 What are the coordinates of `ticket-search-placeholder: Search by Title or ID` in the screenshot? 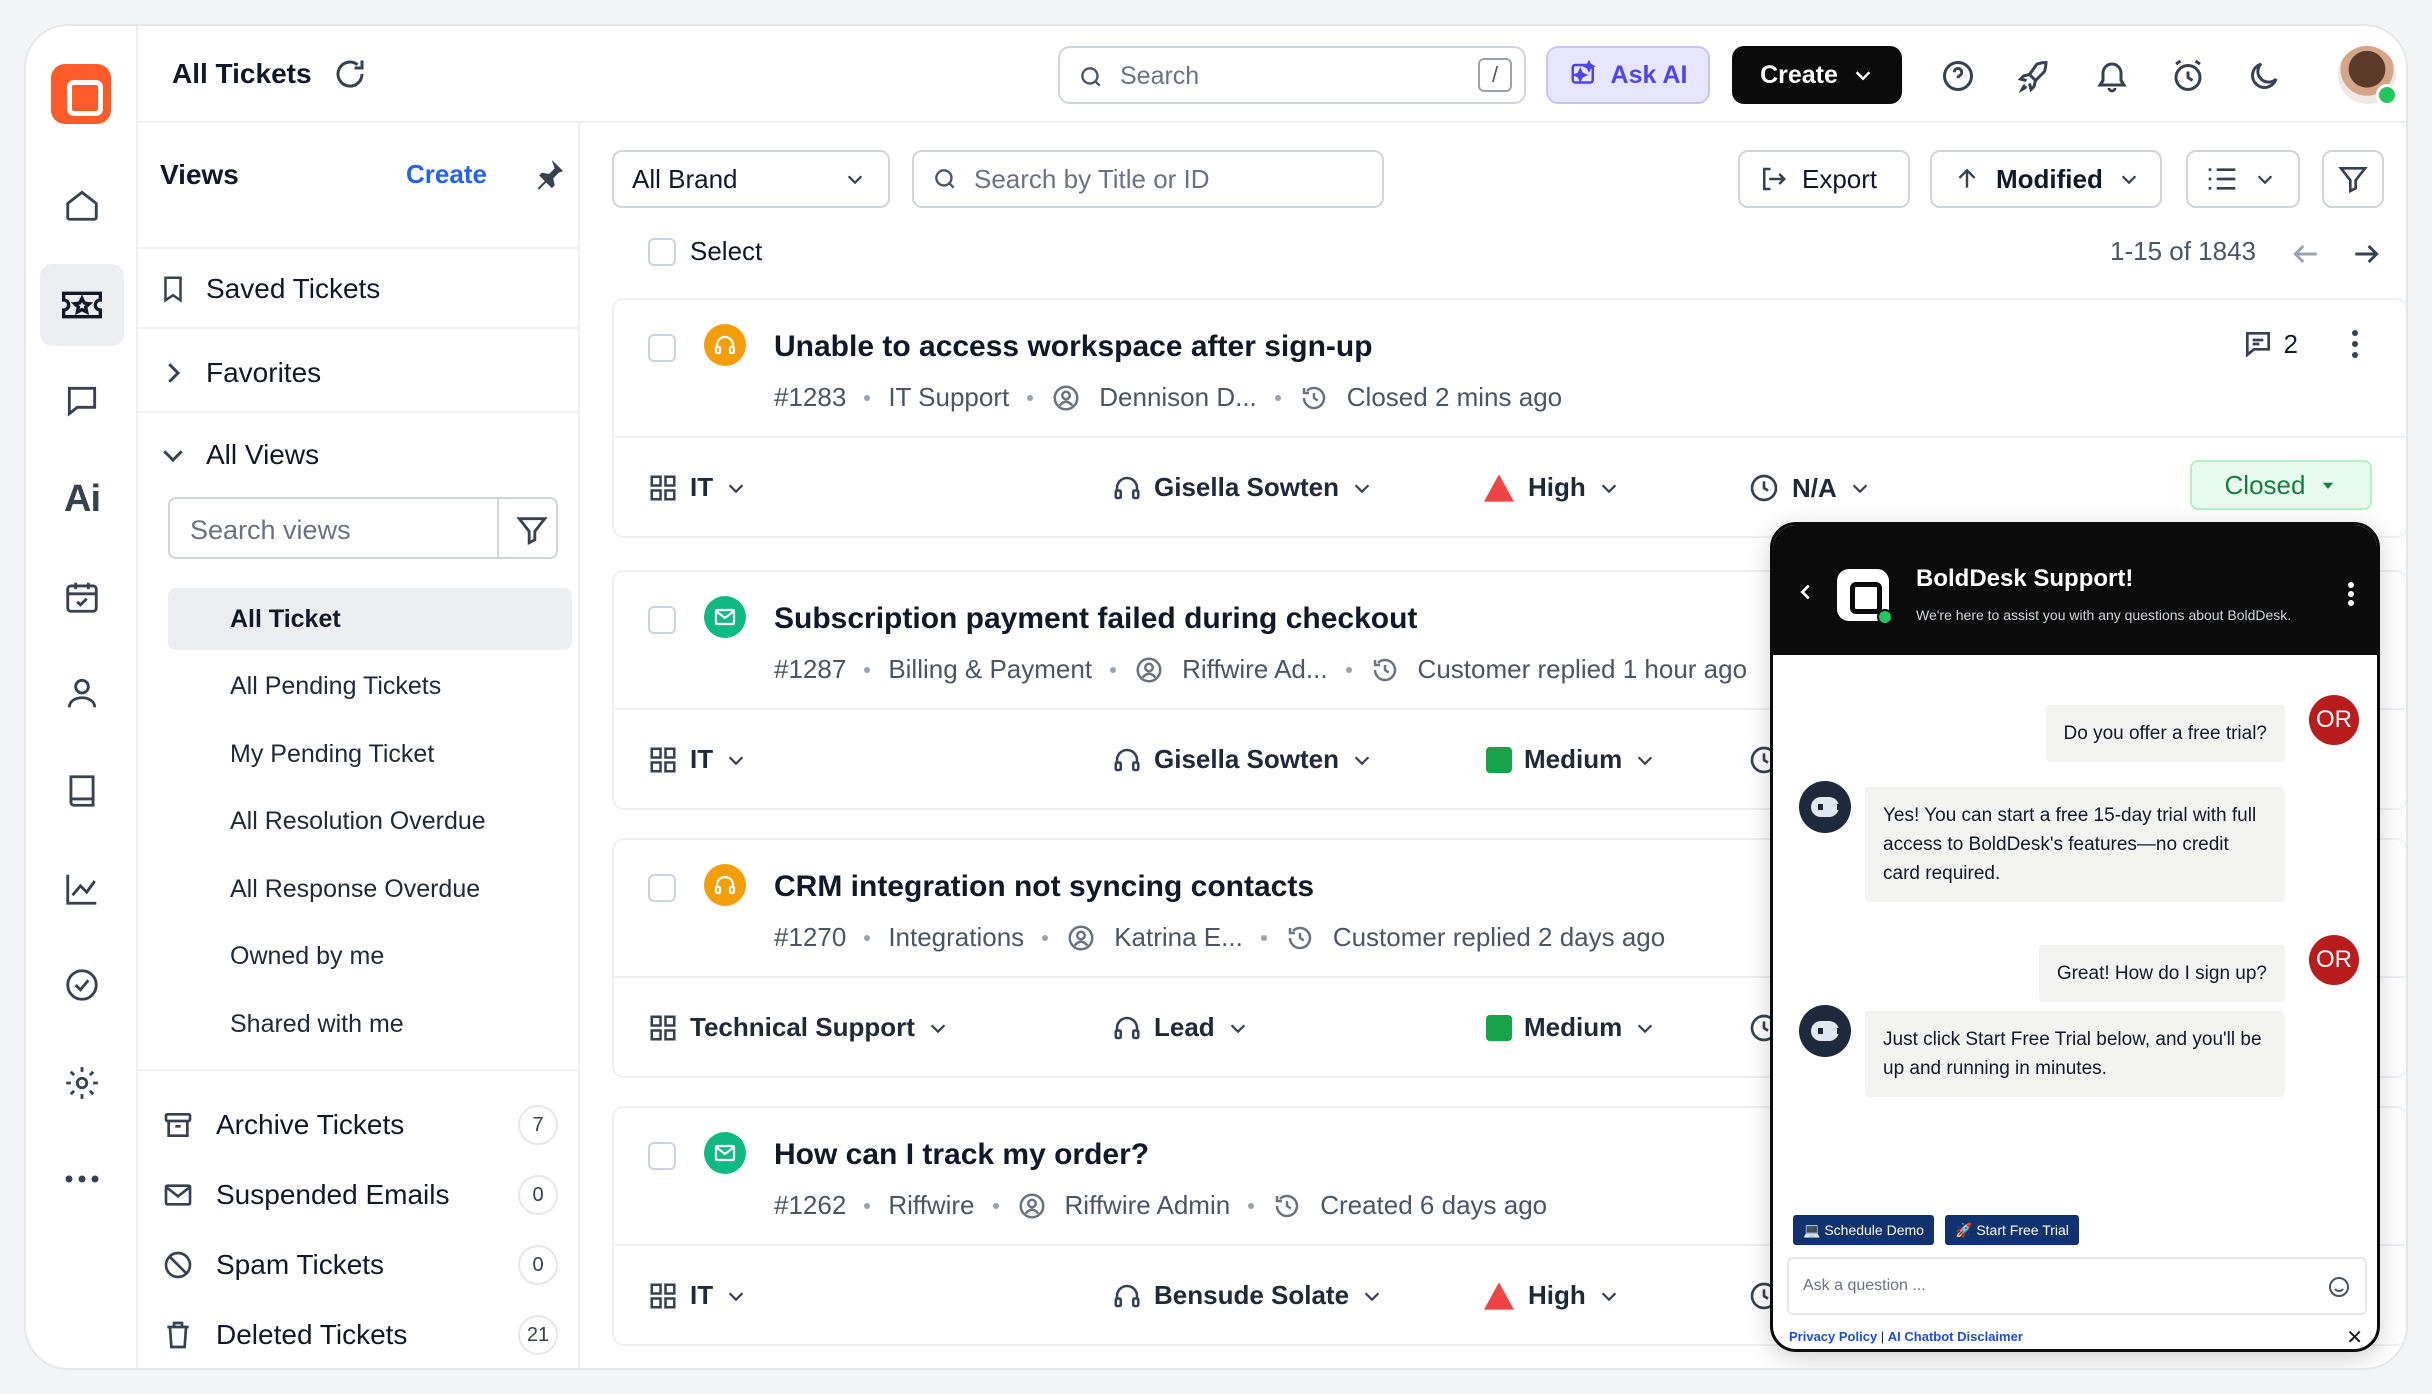 It's located at (1092, 178).